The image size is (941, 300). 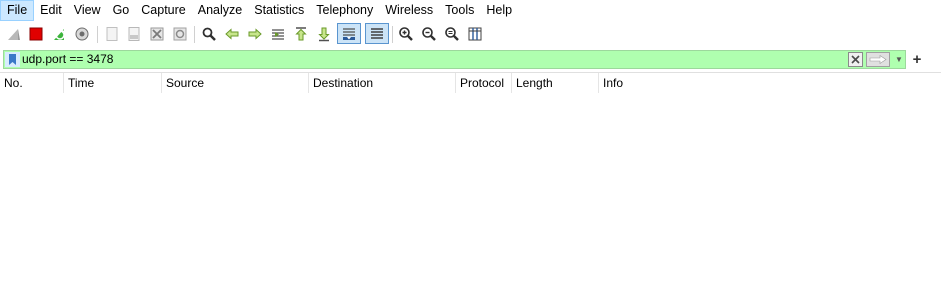 I want to click on zoom-out-button, so click(x=429, y=34).